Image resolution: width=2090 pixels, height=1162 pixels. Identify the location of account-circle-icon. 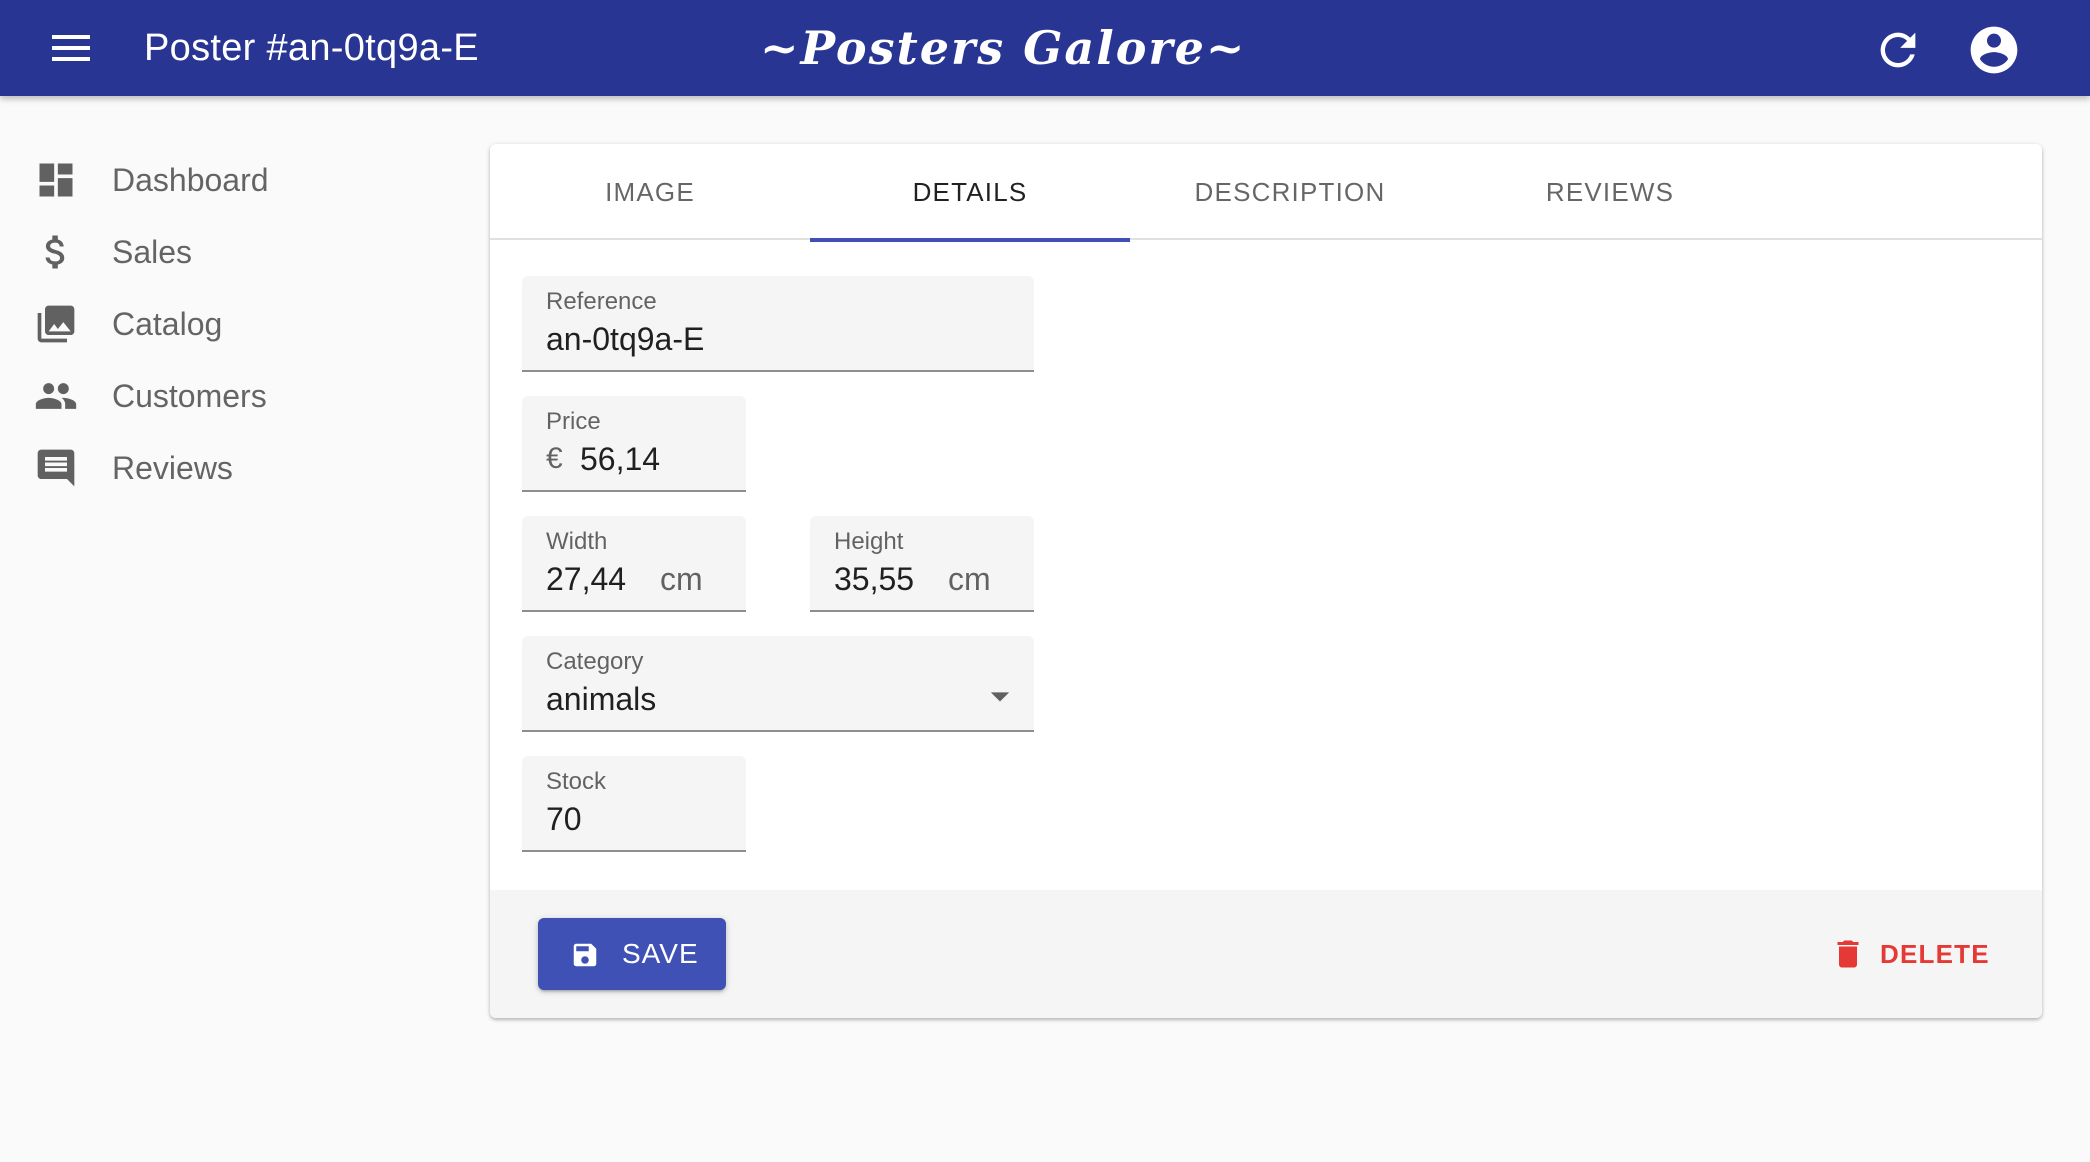
(1994, 50).